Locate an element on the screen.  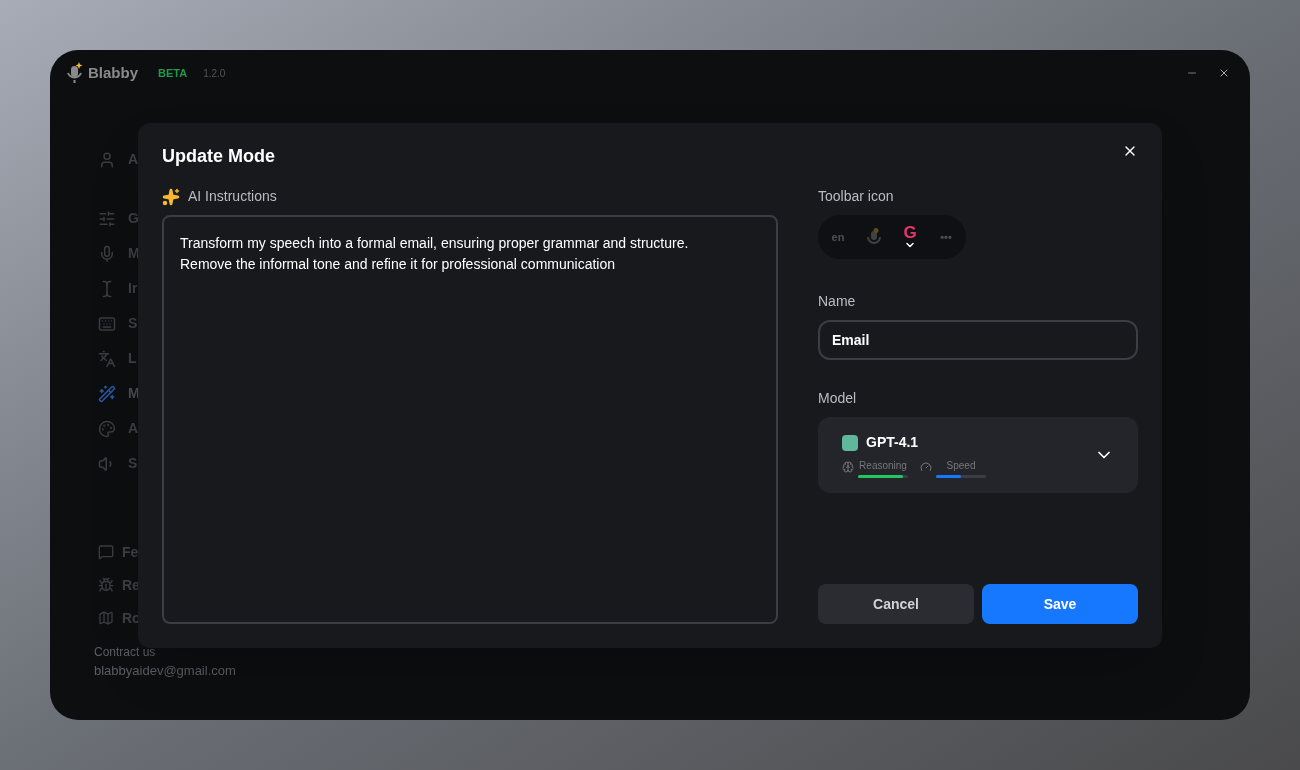
version-text: 1.2.0 is located at coordinates (214, 73).